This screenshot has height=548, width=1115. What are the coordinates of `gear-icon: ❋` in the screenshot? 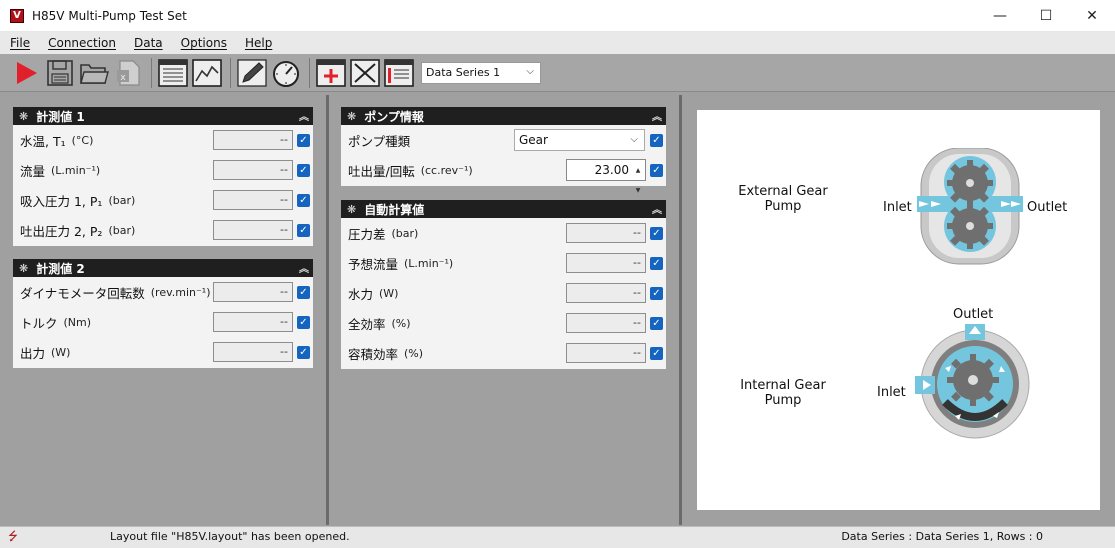 It's located at (352, 209).